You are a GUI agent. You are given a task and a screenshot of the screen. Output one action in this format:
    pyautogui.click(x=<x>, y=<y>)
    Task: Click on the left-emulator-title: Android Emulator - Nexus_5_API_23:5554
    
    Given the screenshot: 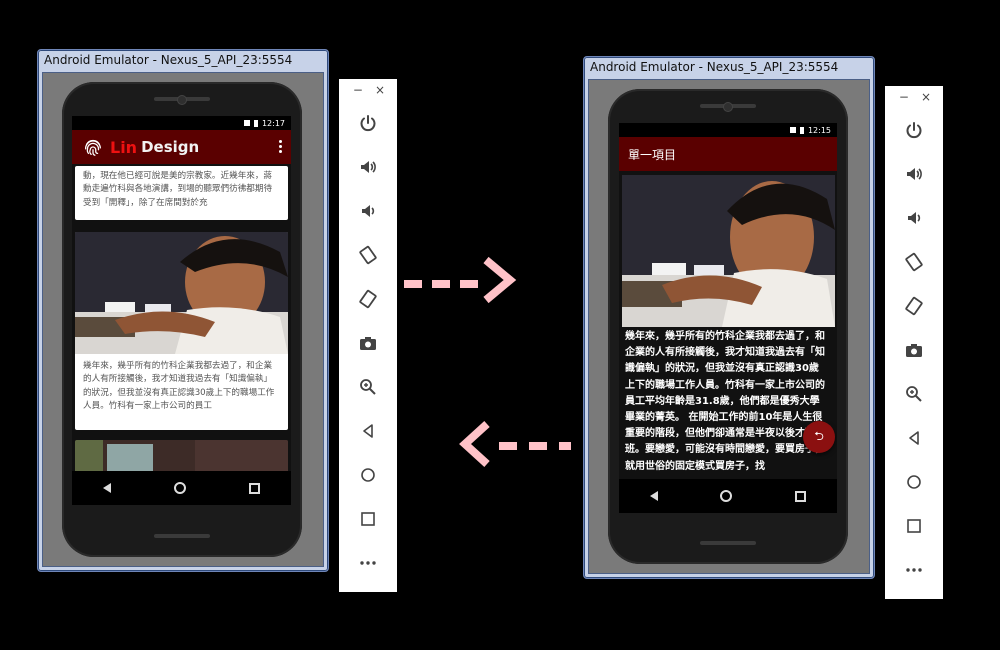 What is the action you would take?
    pyautogui.click(x=168, y=60)
    